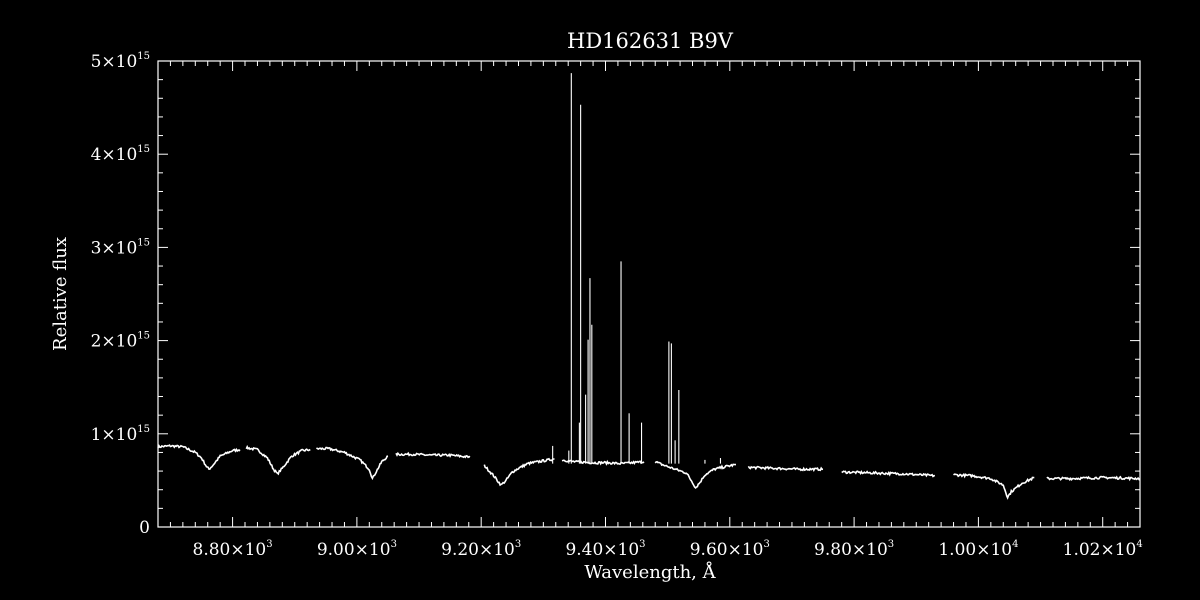  What do you see at coordinates (650, 41) in the screenshot?
I see `chart-title: HD162631 B9V` at bounding box center [650, 41].